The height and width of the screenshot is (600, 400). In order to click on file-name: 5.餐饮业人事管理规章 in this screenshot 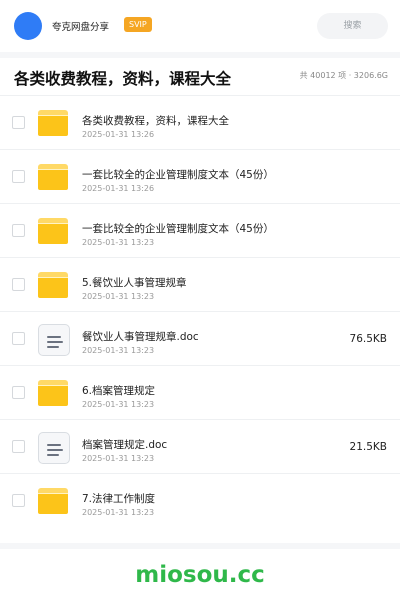, I will do `click(134, 282)`.